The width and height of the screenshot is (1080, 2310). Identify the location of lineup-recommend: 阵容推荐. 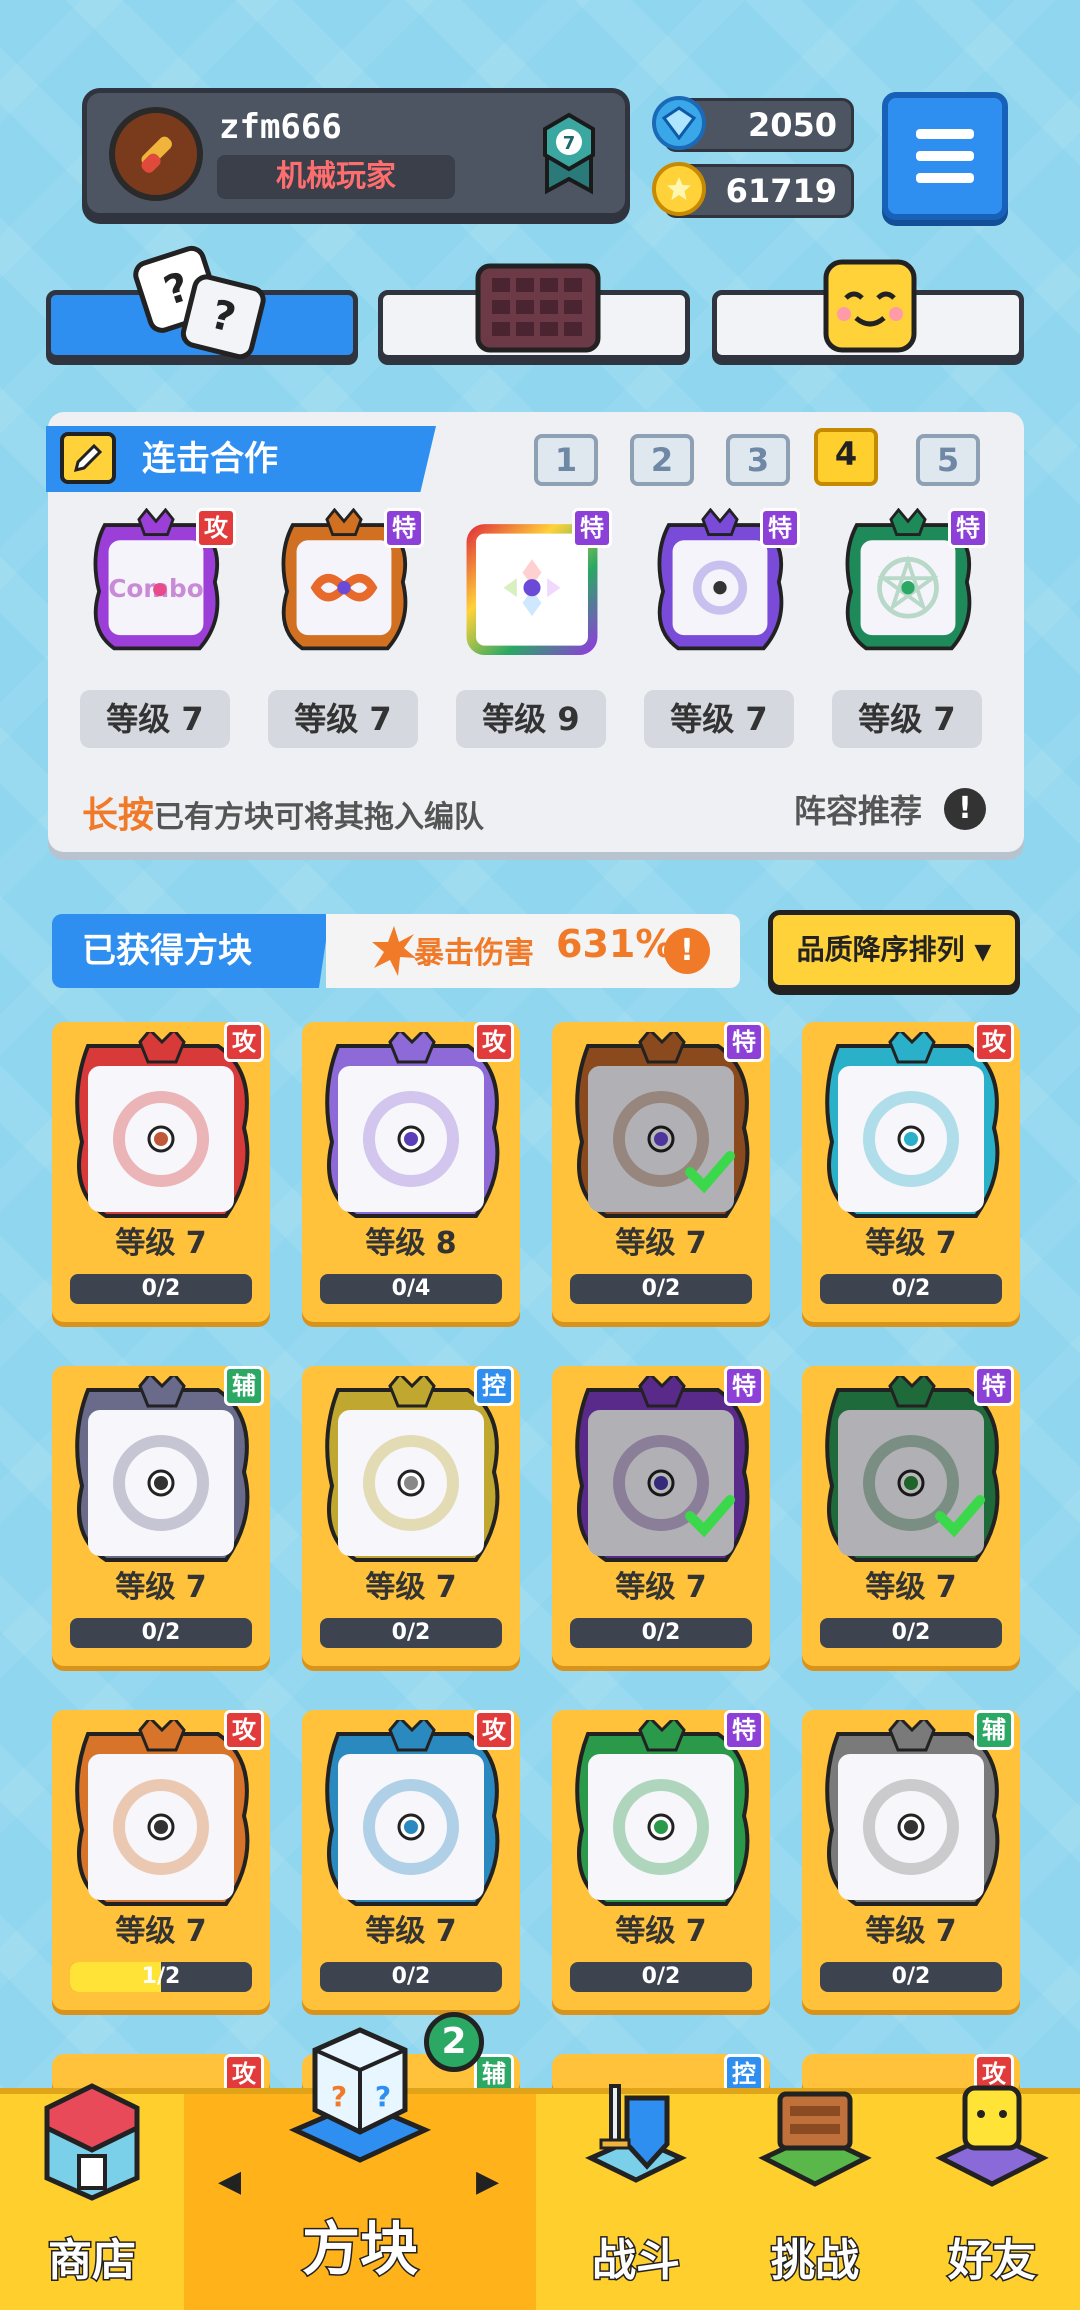
(858, 809).